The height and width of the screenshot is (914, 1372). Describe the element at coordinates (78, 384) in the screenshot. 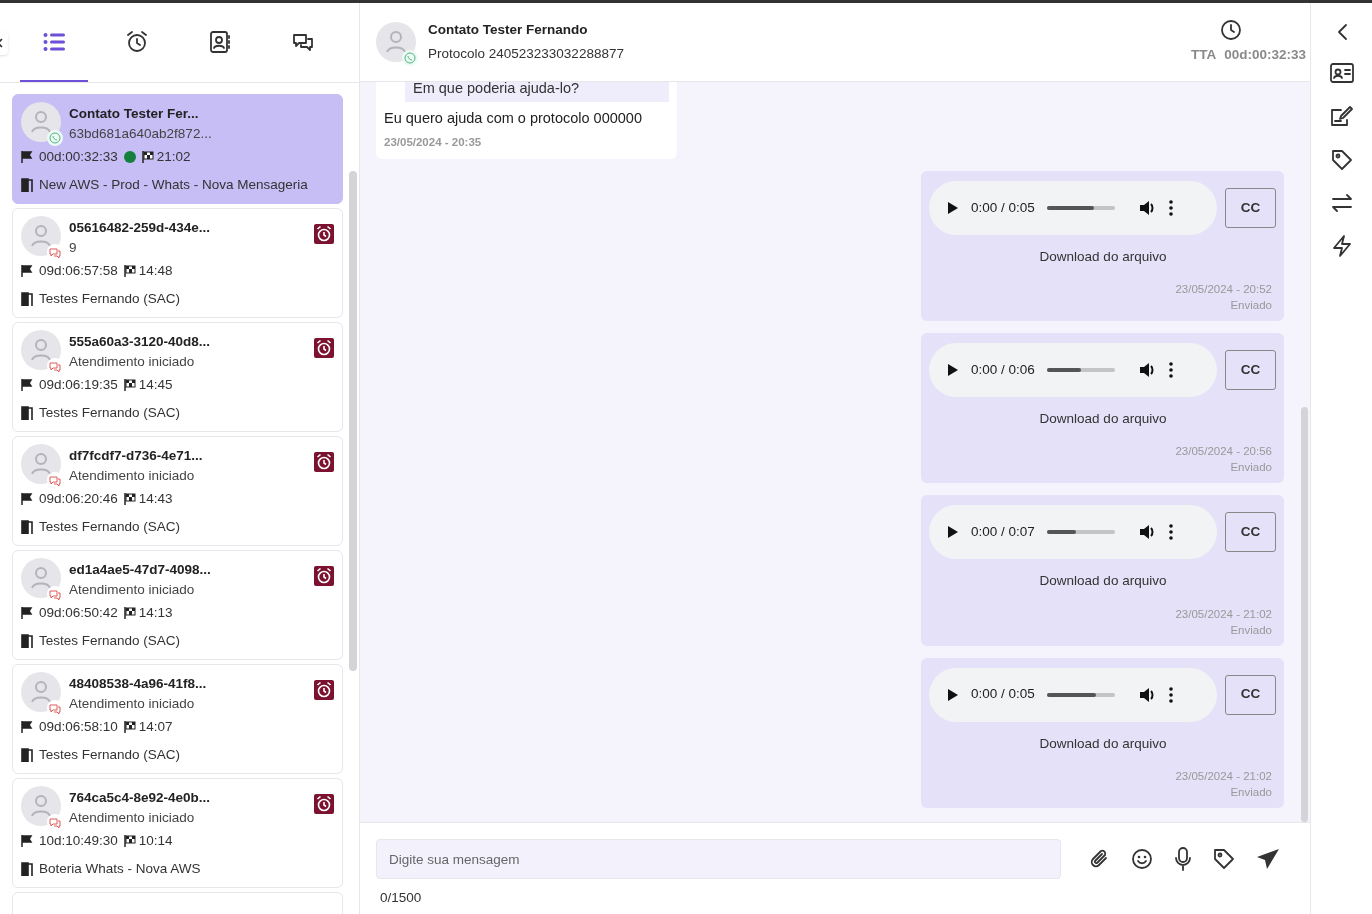

I see `elapsed-time: 09d:06:19:35` at that location.